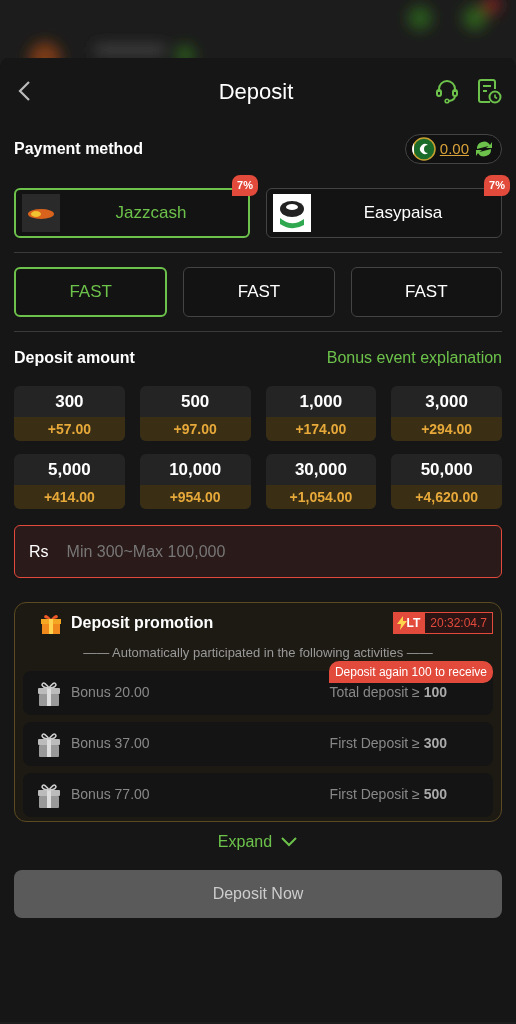 Image resolution: width=516 pixels, height=1024 pixels. What do you see at coordinates (289, 841) in the screenshot?
I see `chevron-down-icon` at bounding box center [289, 841].